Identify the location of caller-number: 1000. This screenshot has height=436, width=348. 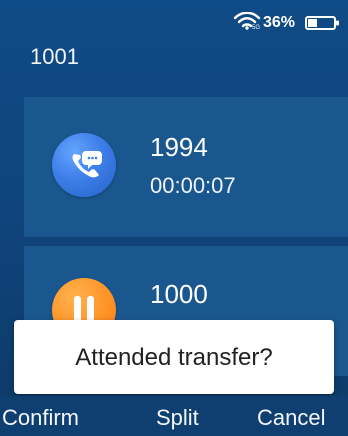
(179, 294).